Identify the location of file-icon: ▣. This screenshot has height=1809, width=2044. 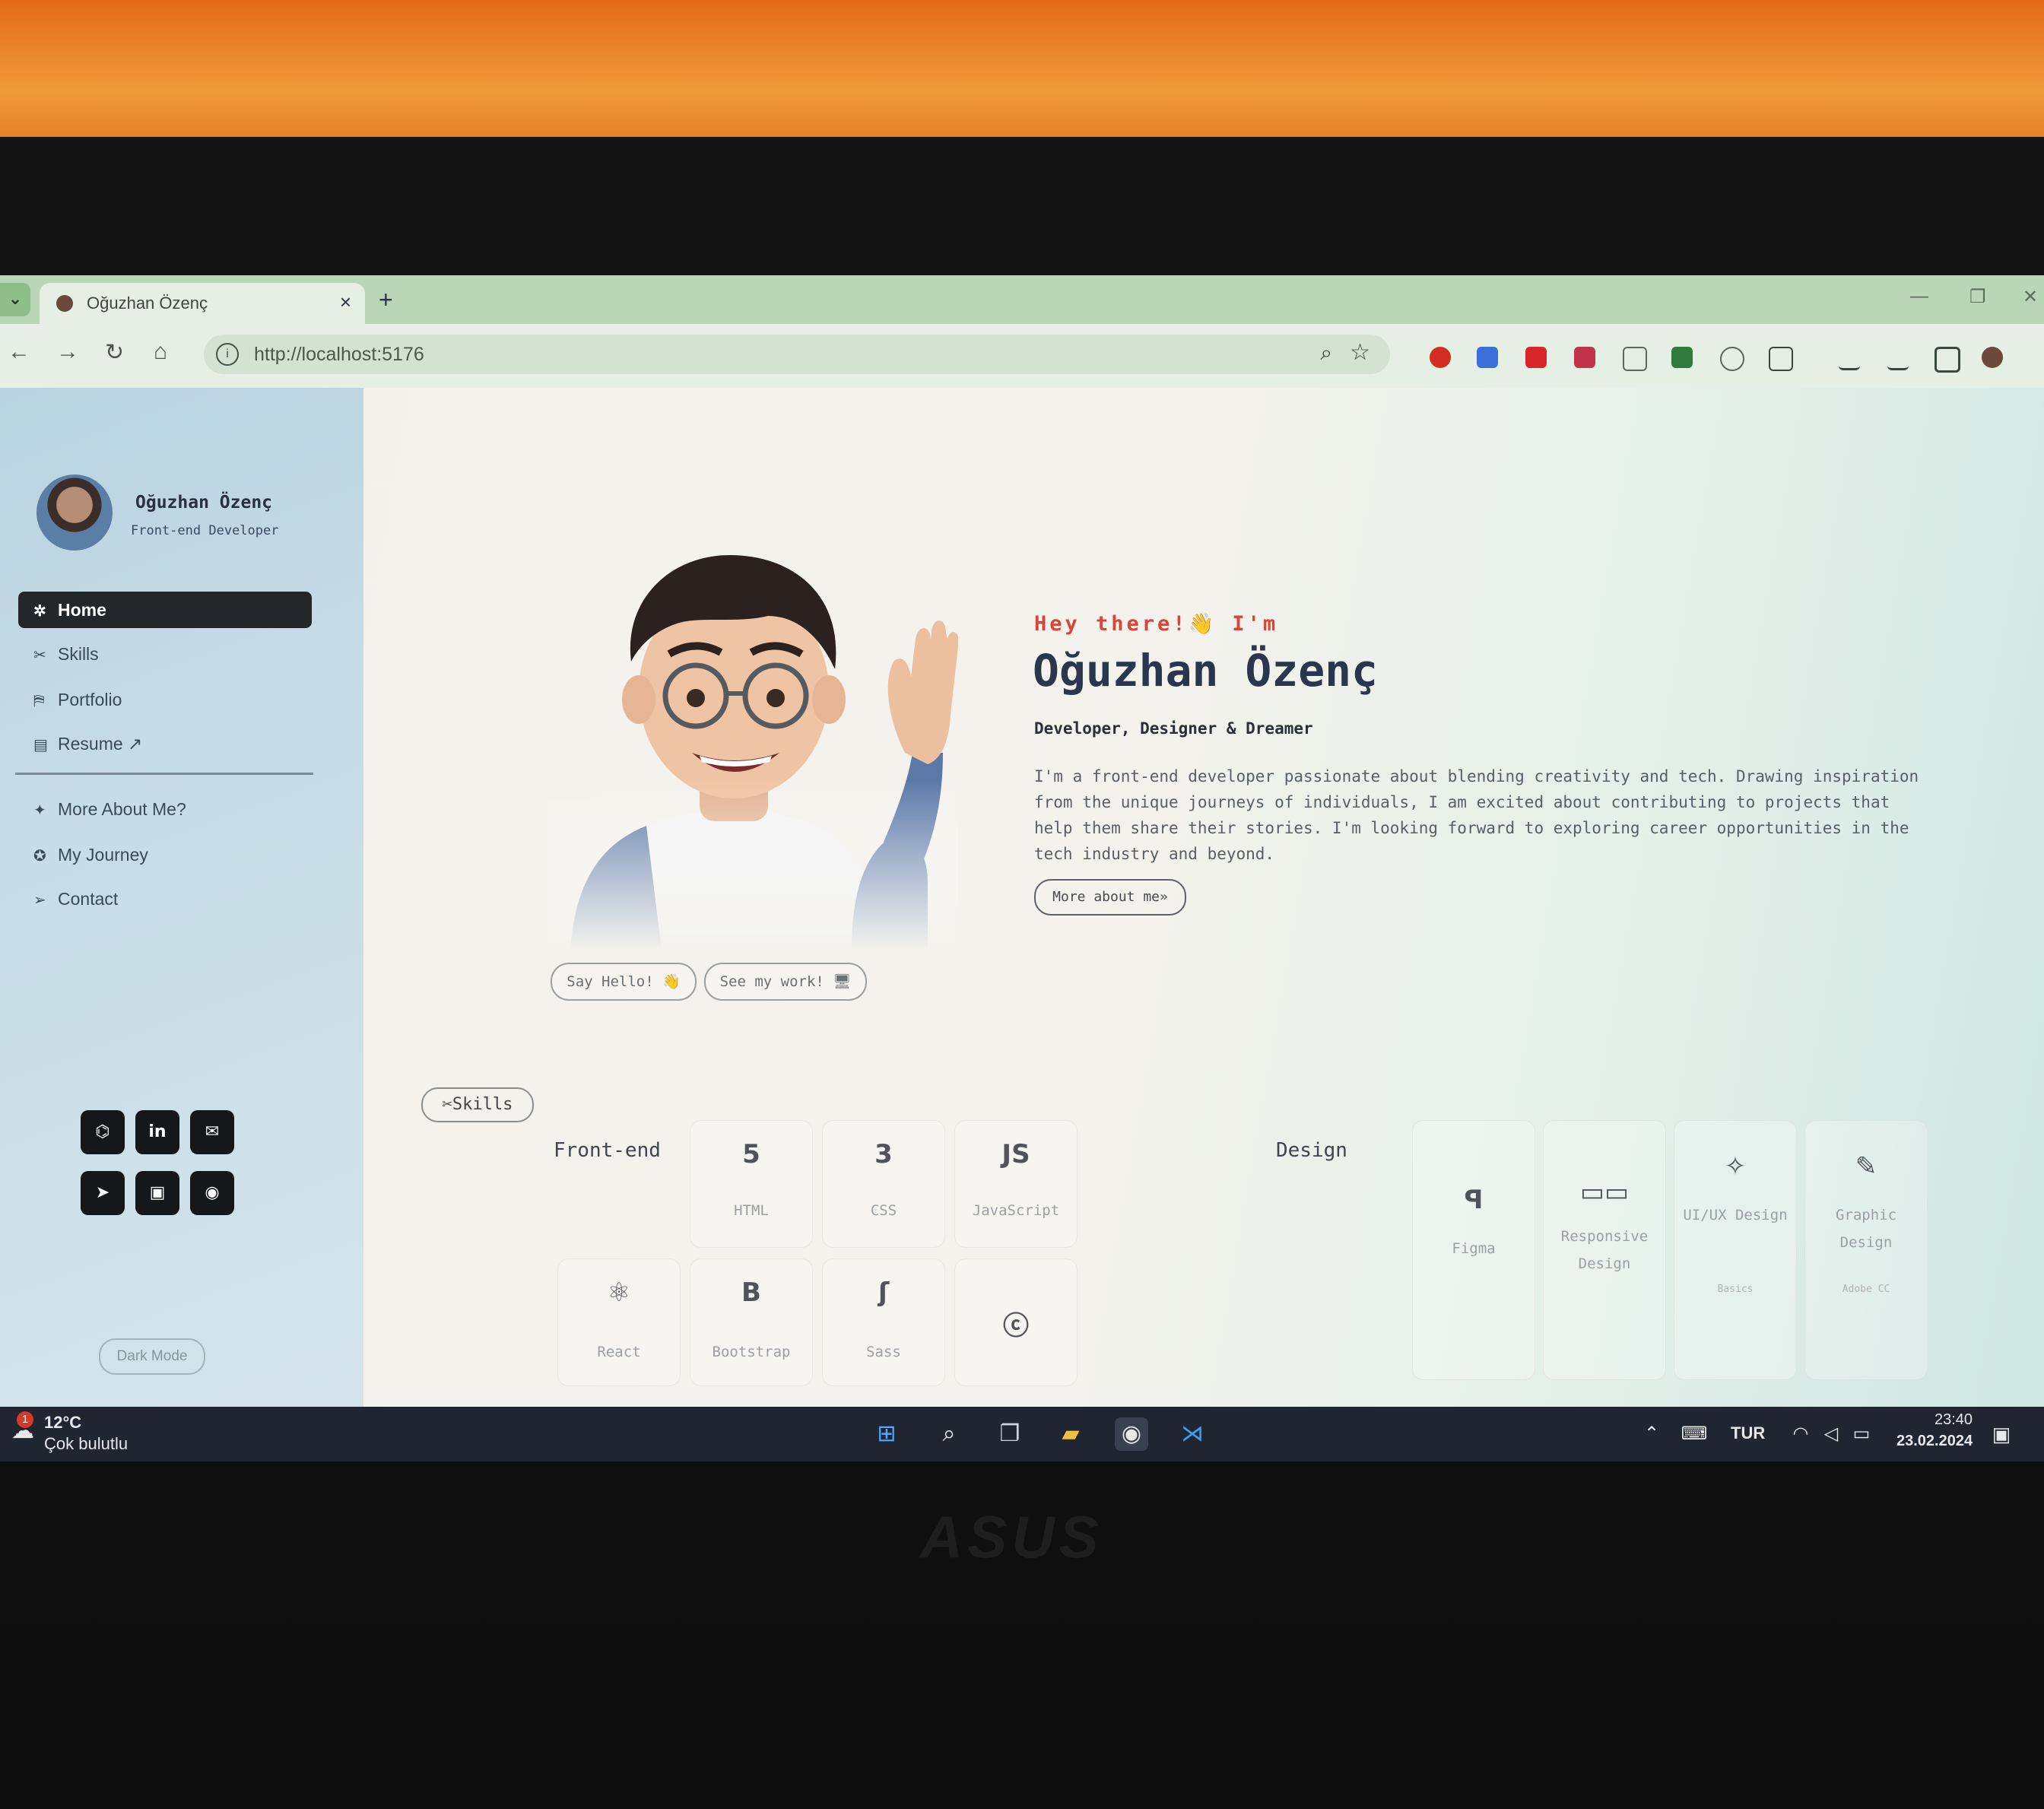
(157, 1193).